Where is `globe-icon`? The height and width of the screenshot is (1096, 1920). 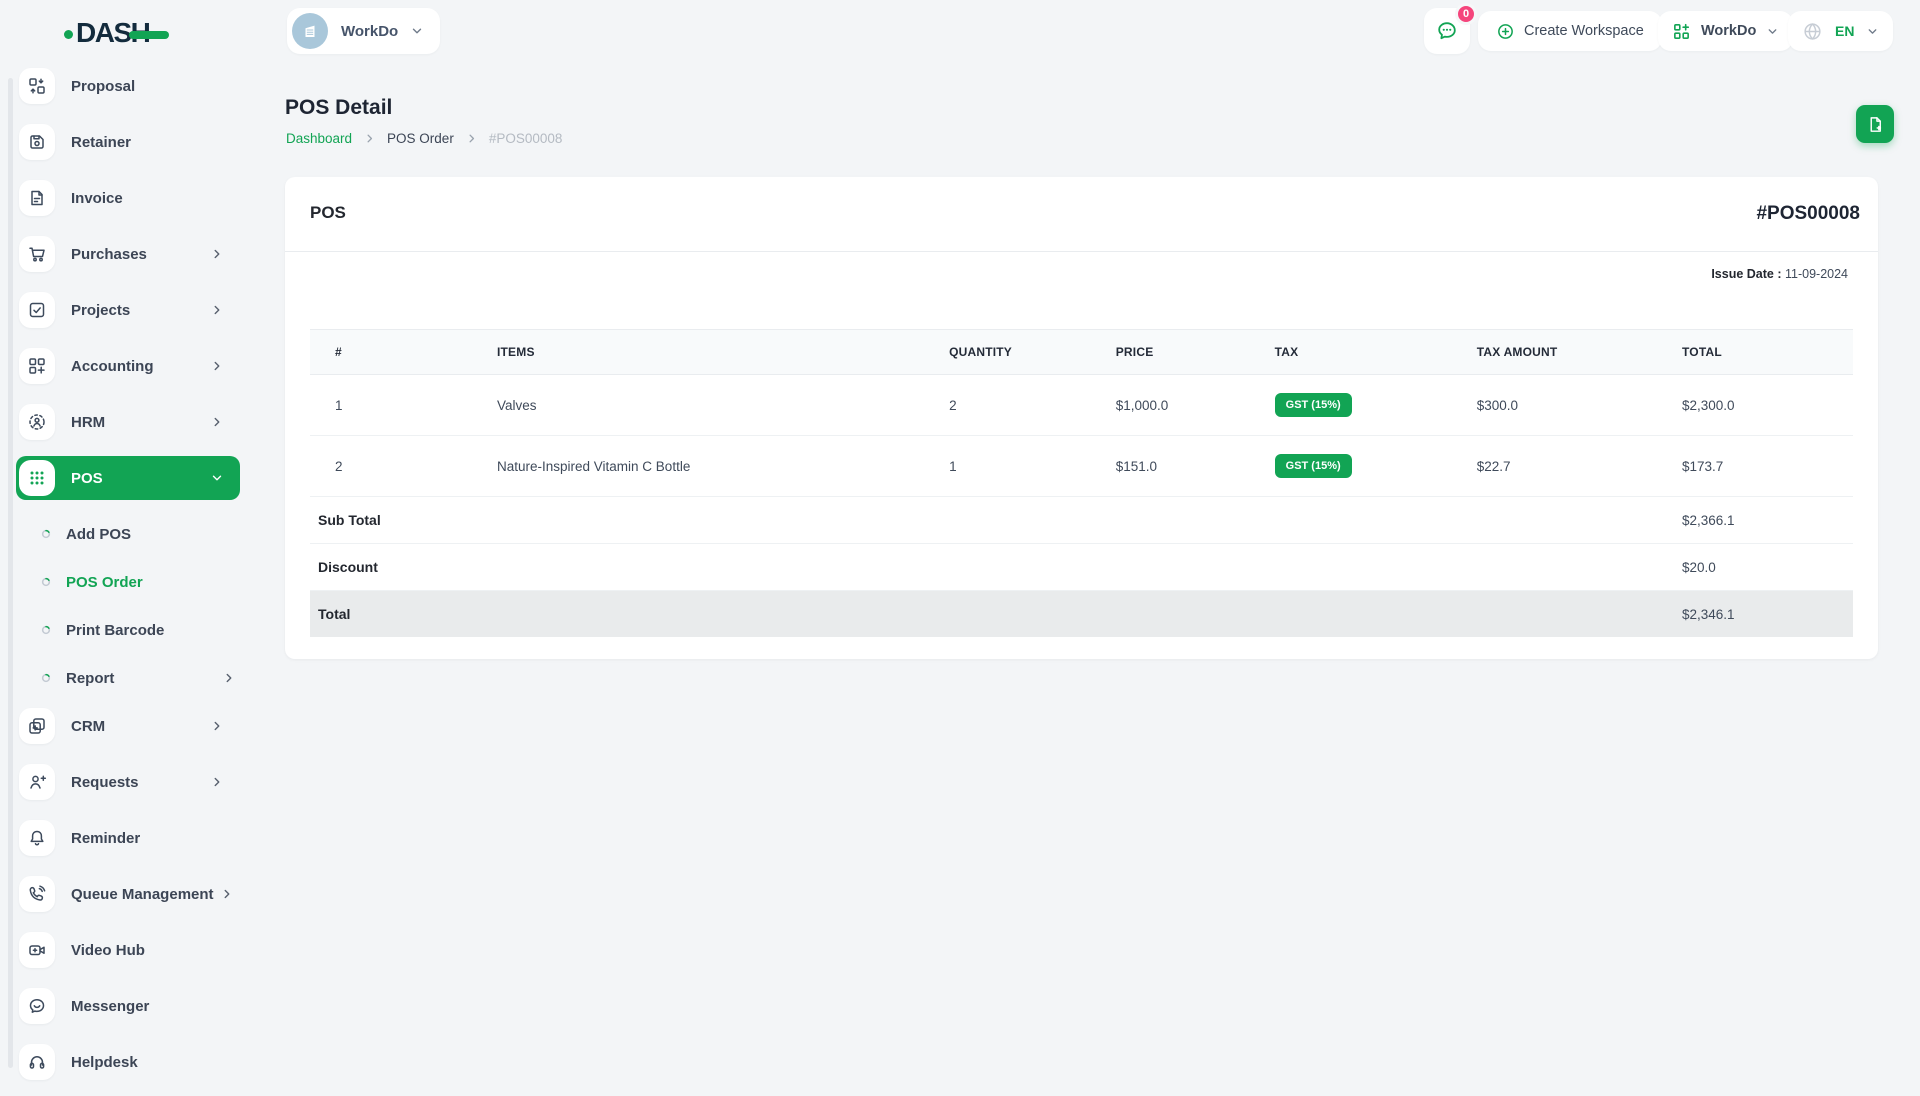
globe-icon is located at coordinates (1812, 31).